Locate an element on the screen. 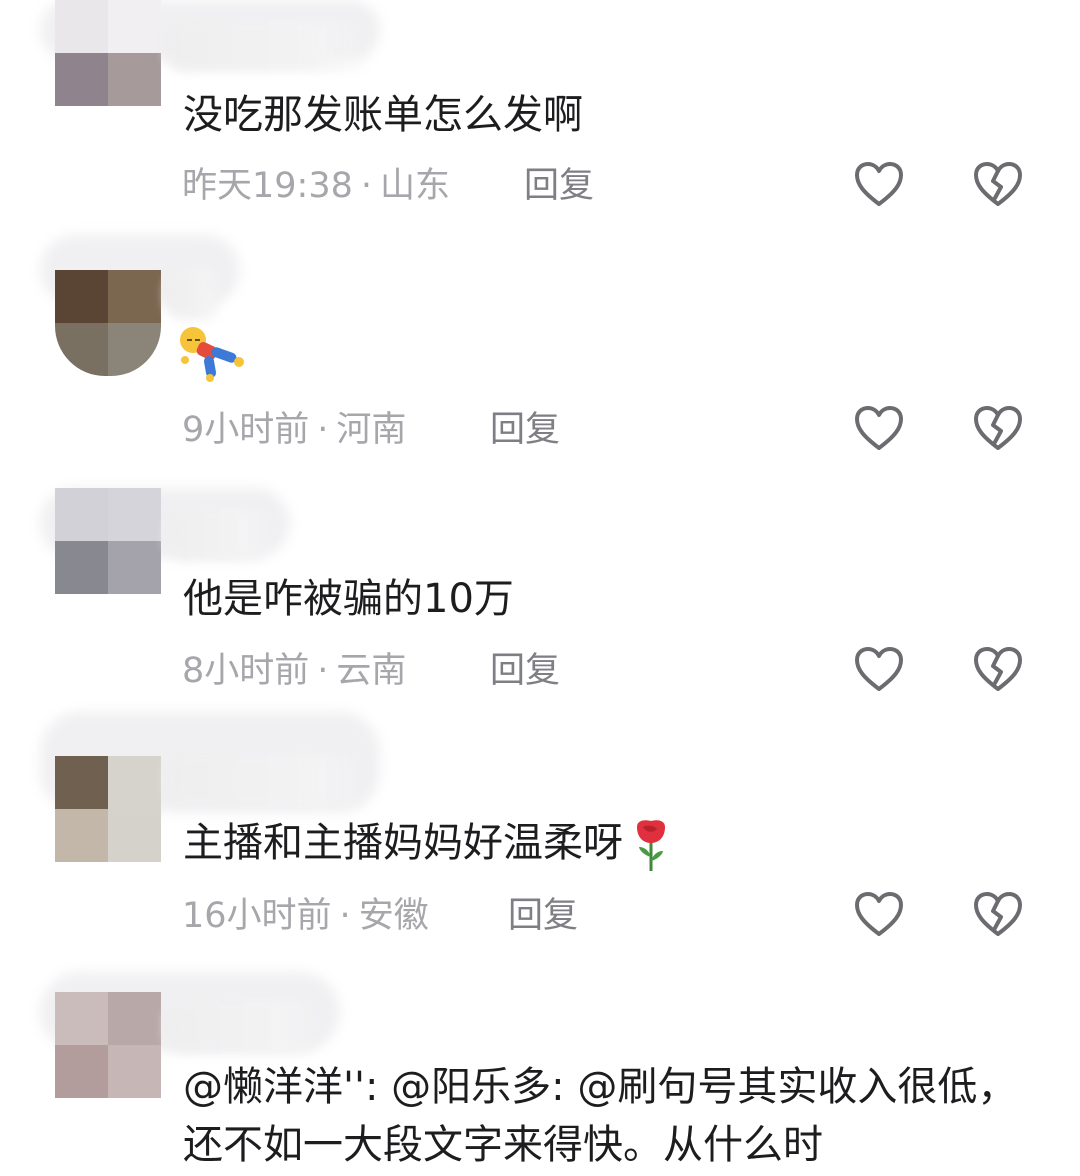 The height and width of the screenshot is (1176, 1080). comment-time: 昨天19:38 is located at coordinates (267, 186).